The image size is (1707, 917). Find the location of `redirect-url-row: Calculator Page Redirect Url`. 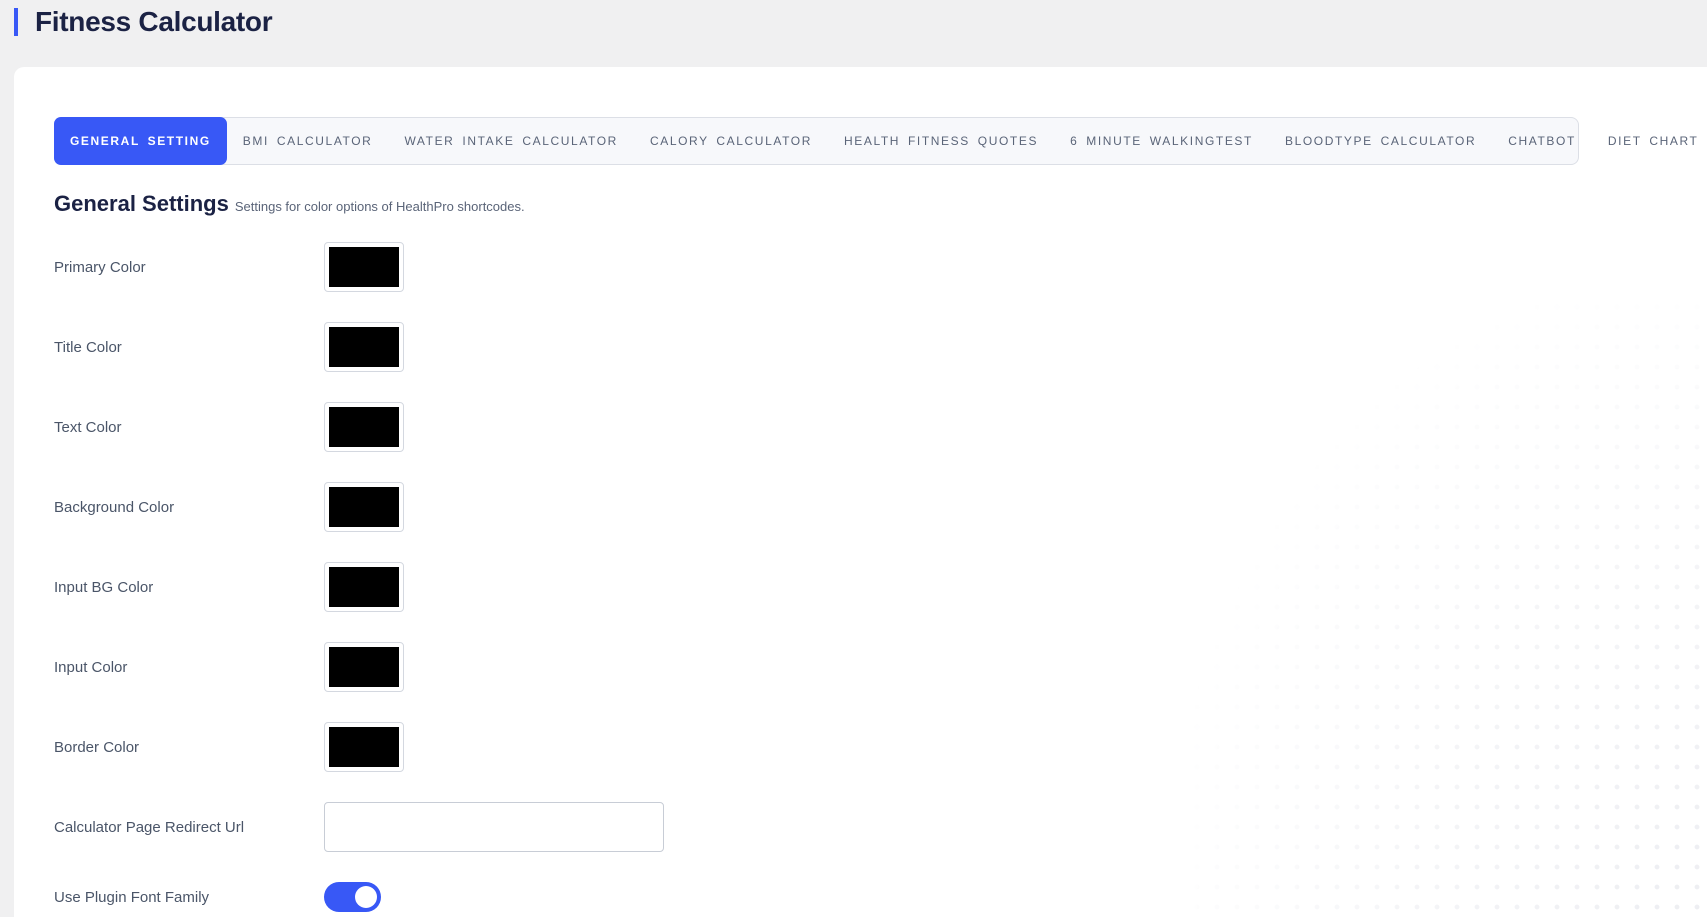

redirect-url-row: Calculator Page Redirect Url is located at coordinates (359, 827).